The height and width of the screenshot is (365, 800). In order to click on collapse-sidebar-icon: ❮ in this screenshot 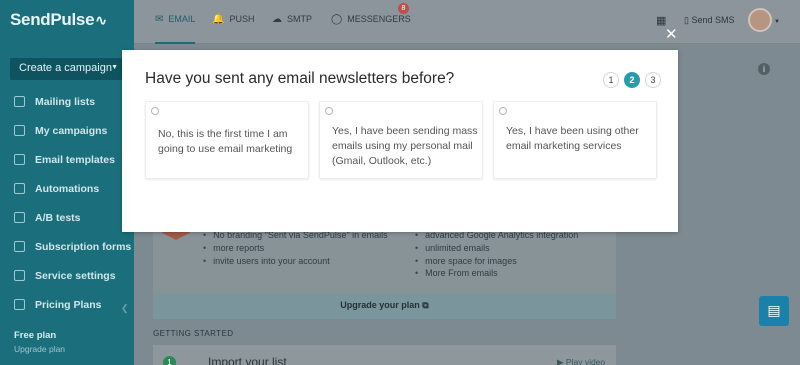, I will do `click(125, 308)`.